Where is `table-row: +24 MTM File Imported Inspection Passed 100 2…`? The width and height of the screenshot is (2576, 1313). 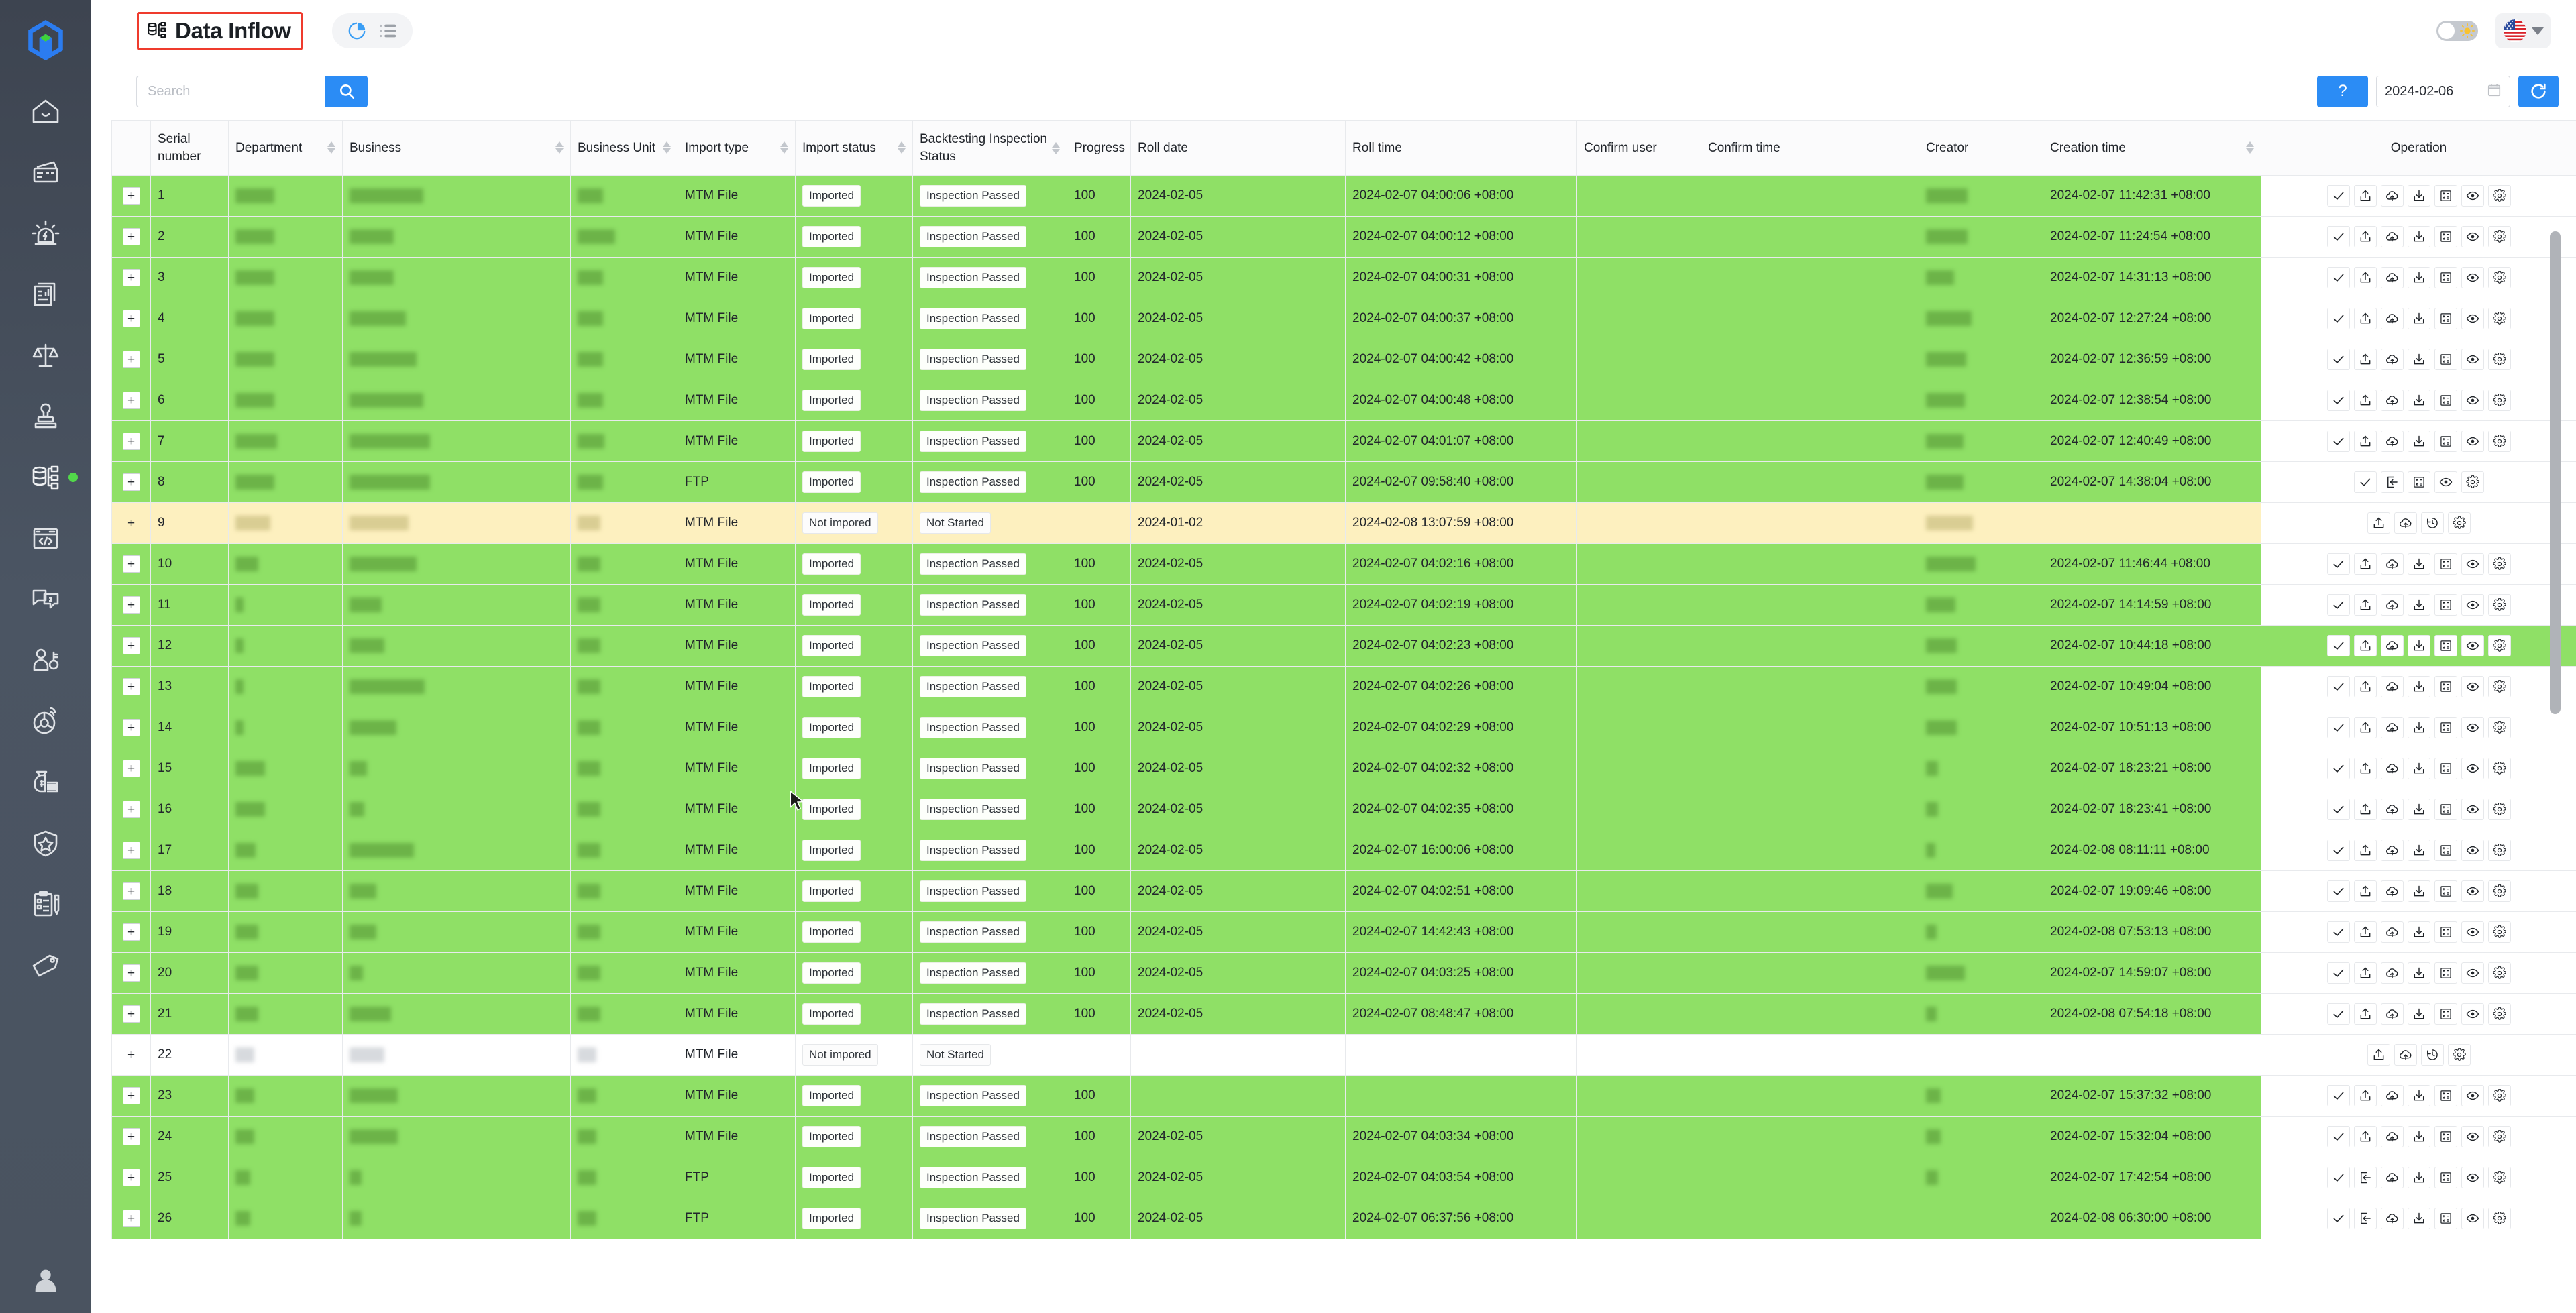 table-row: +24 MTM File Imported Inspection Passed 100 2… is located at coordinates (1343, 1136).